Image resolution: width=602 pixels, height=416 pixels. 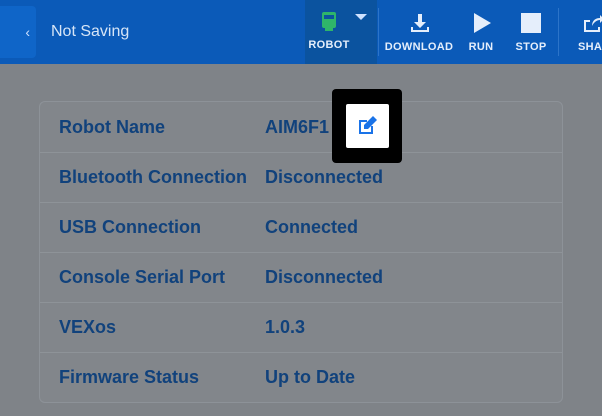 What do you see at coordinates (88, 327) in the screenshot?
I see `vexos-label: VEXos` at bounding box center [88, 327].